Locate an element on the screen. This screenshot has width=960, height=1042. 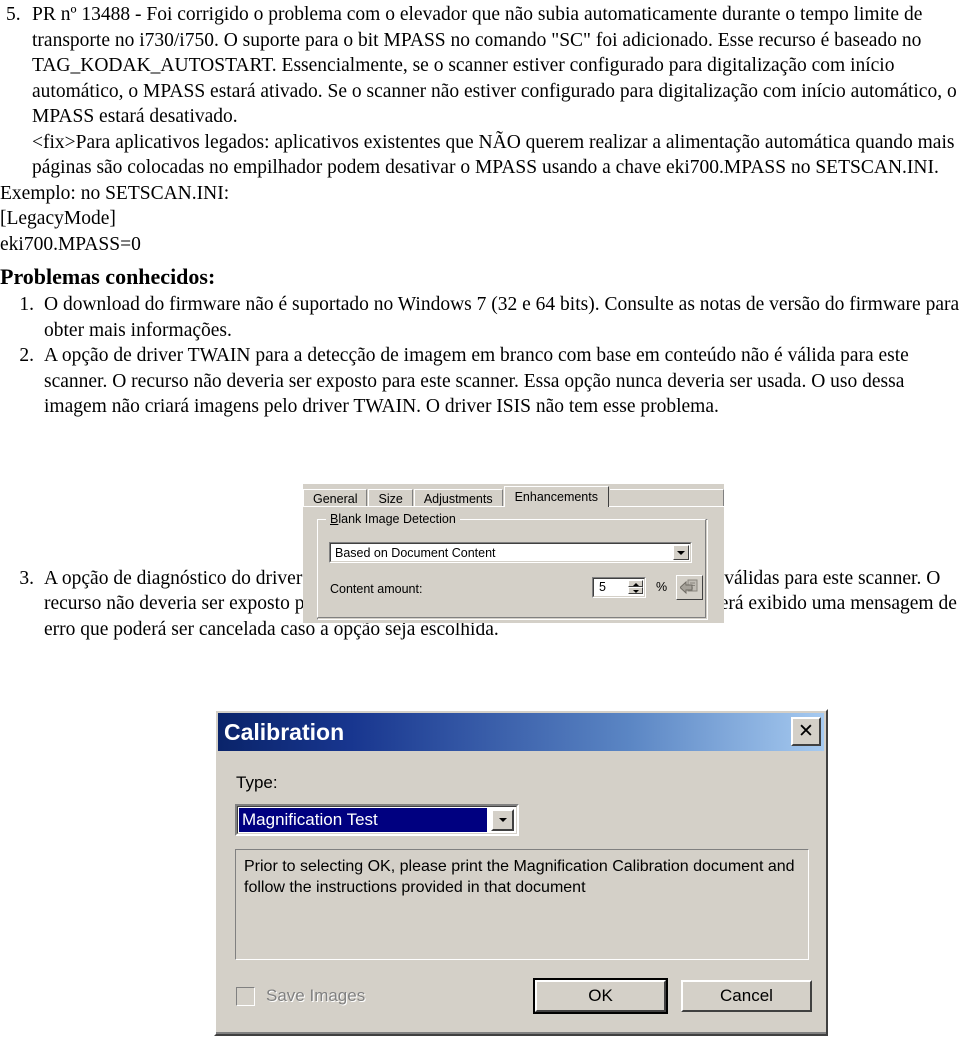
type-label: Type: is located at coordinates (257, 782).